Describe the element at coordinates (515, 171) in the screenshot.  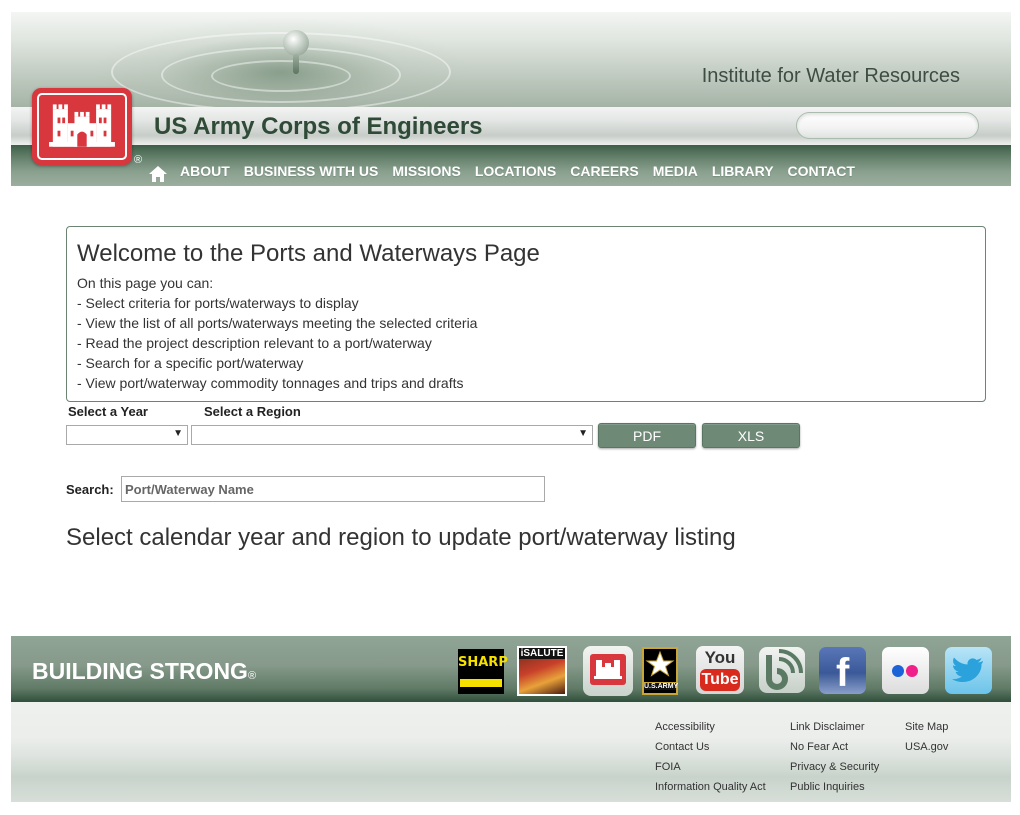
I see `nav-locations: LOCATIONS` at that location.